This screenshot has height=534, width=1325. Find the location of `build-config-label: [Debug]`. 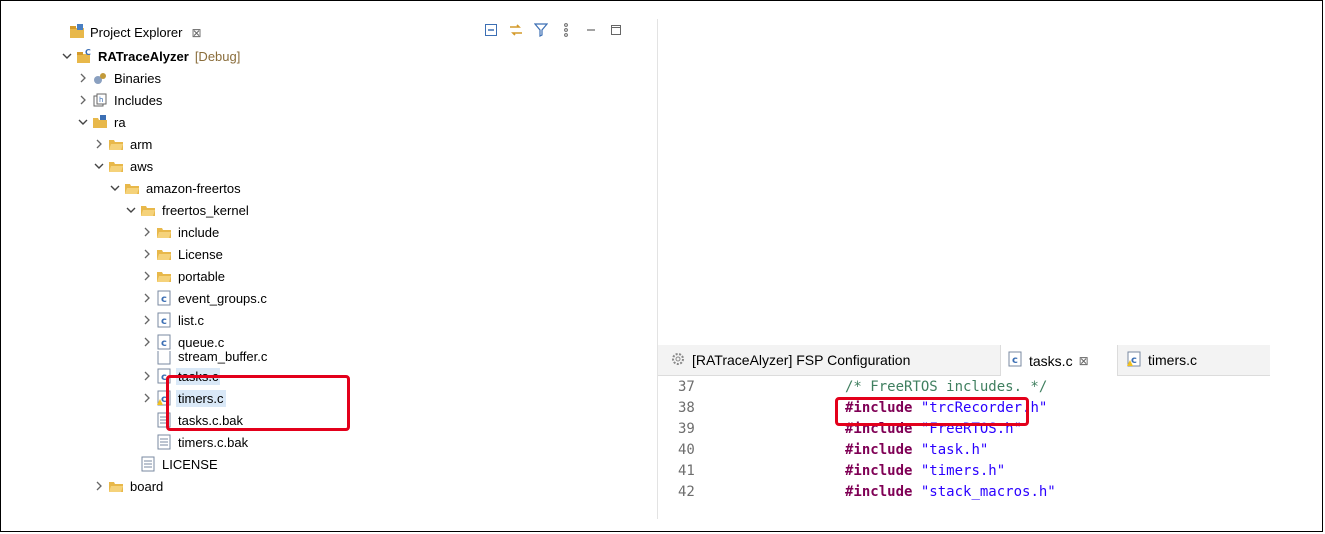

build-config-label: [Debug] is located at coordinates (217, 56).